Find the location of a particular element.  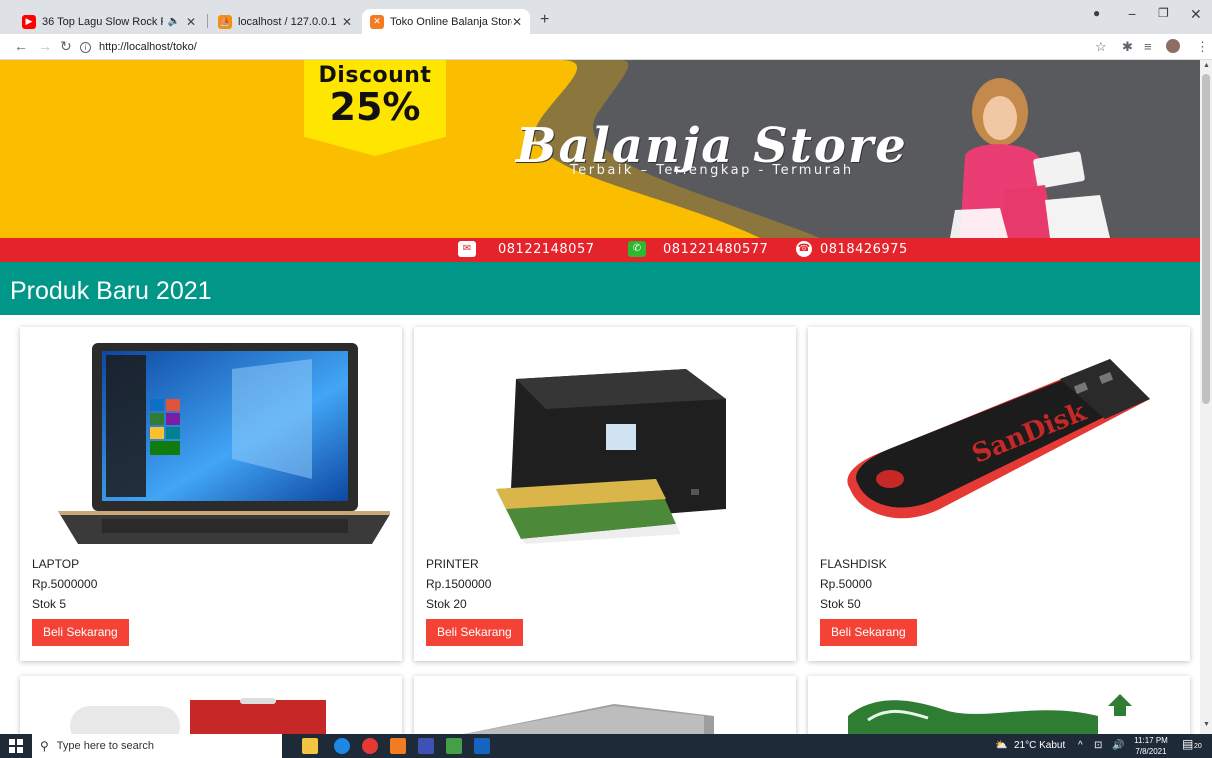

sms-icon: ✉ is located at coordinates (467, 249).